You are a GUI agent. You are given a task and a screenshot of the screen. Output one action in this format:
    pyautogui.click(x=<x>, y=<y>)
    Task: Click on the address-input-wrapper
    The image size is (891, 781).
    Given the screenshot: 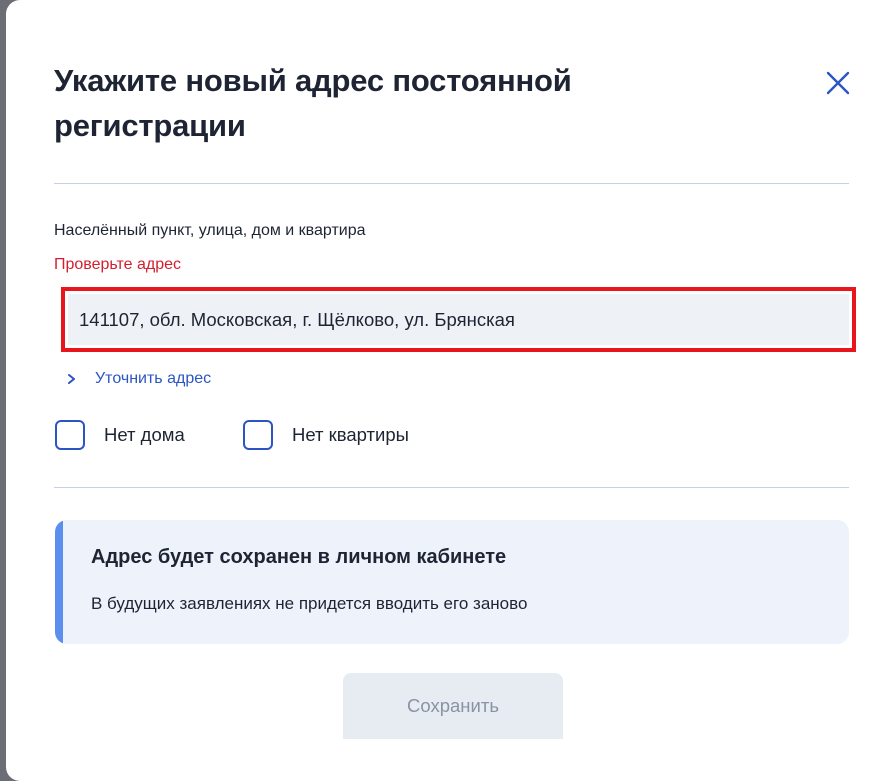 What is the action you would take?
    pyautogui.click(x=458, y=319)
    